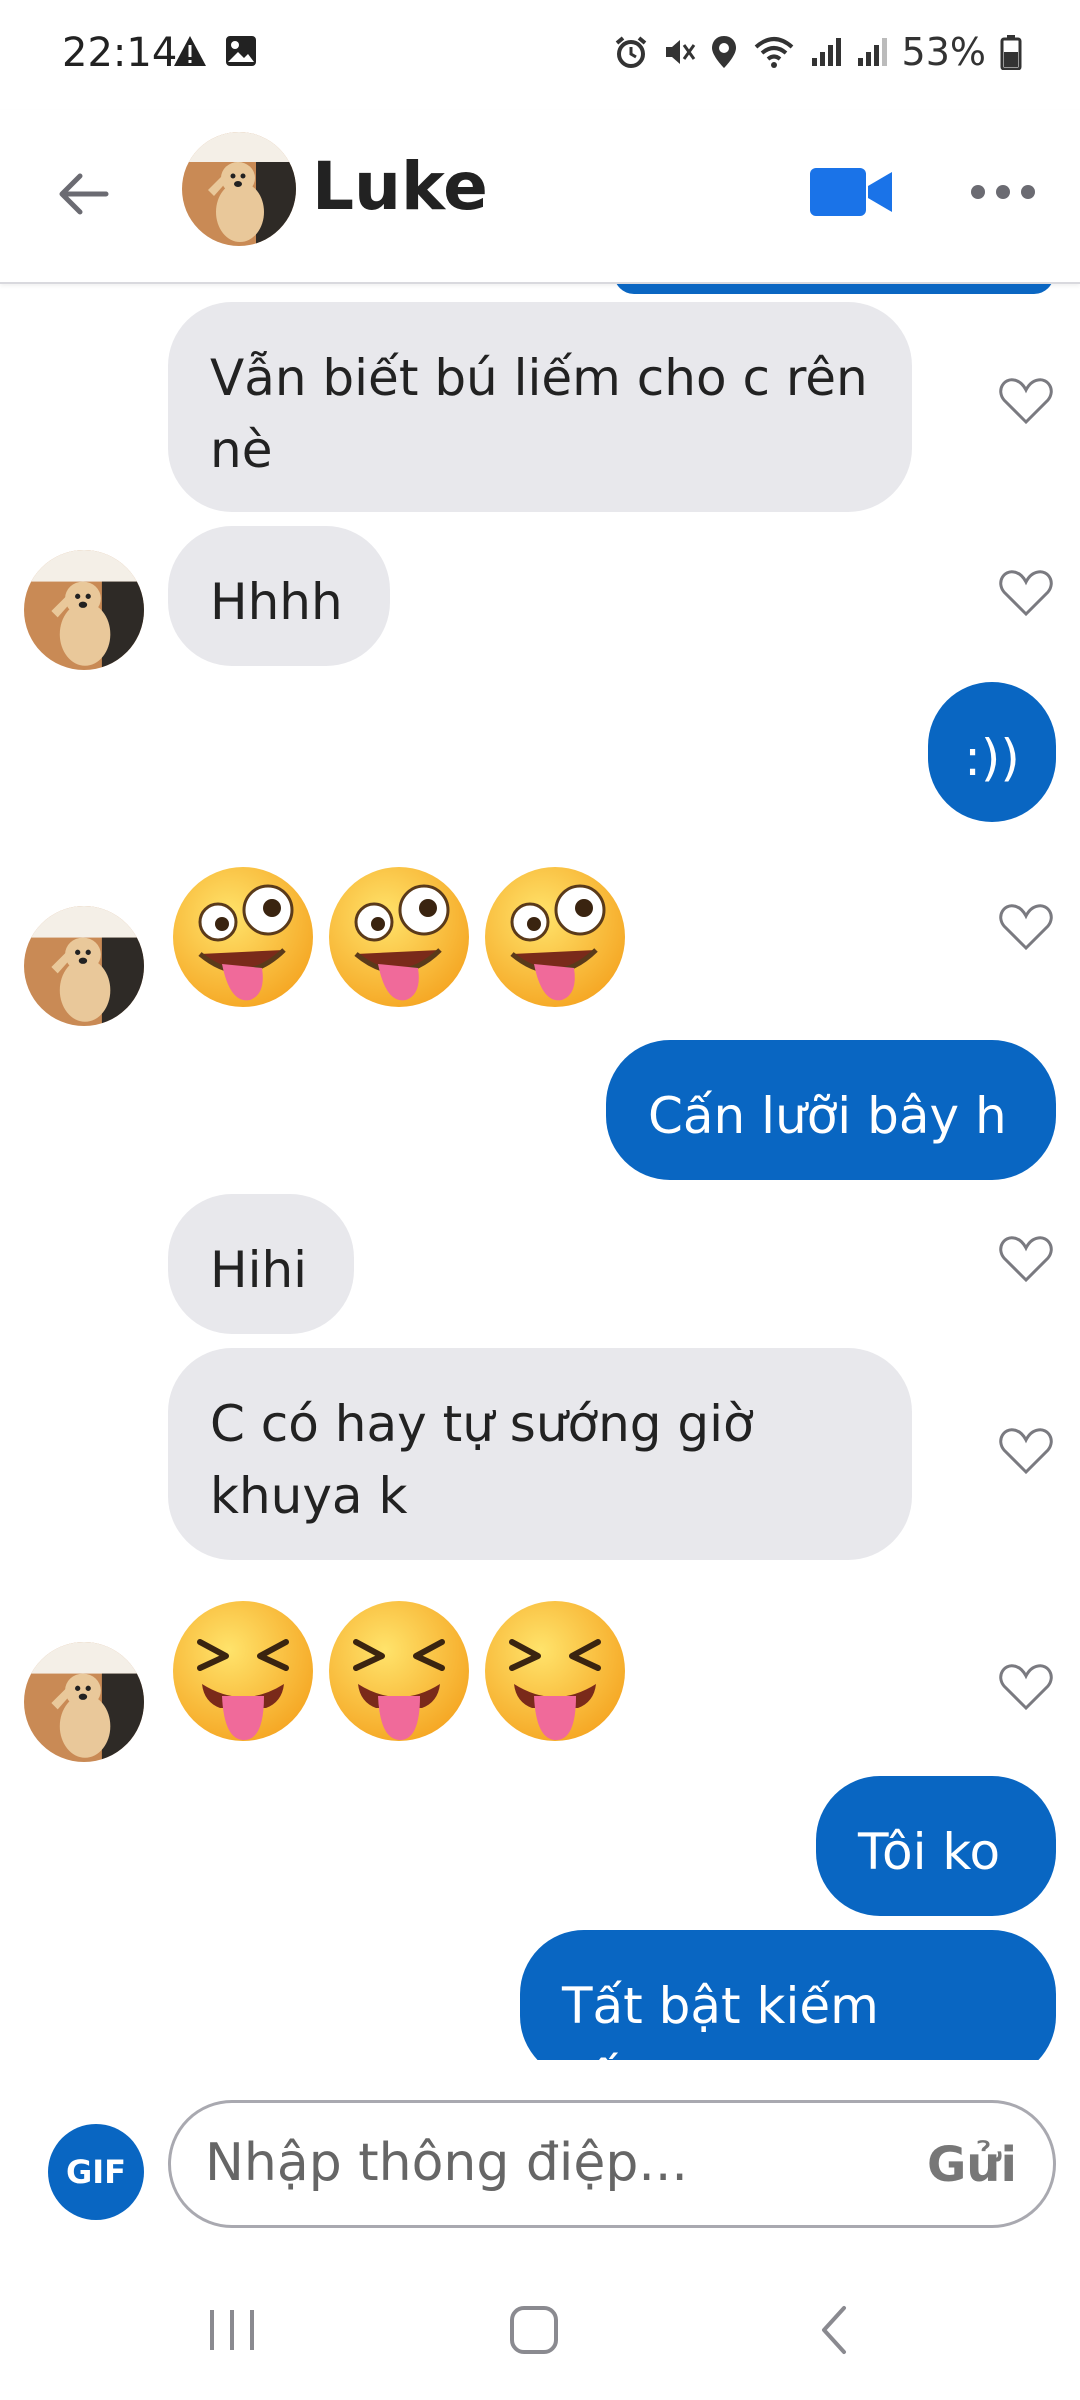  What do you see at coordinates (276, 602) in the screenshot?
I see `message-text: Hhhh` at bounding box center [276, 602].